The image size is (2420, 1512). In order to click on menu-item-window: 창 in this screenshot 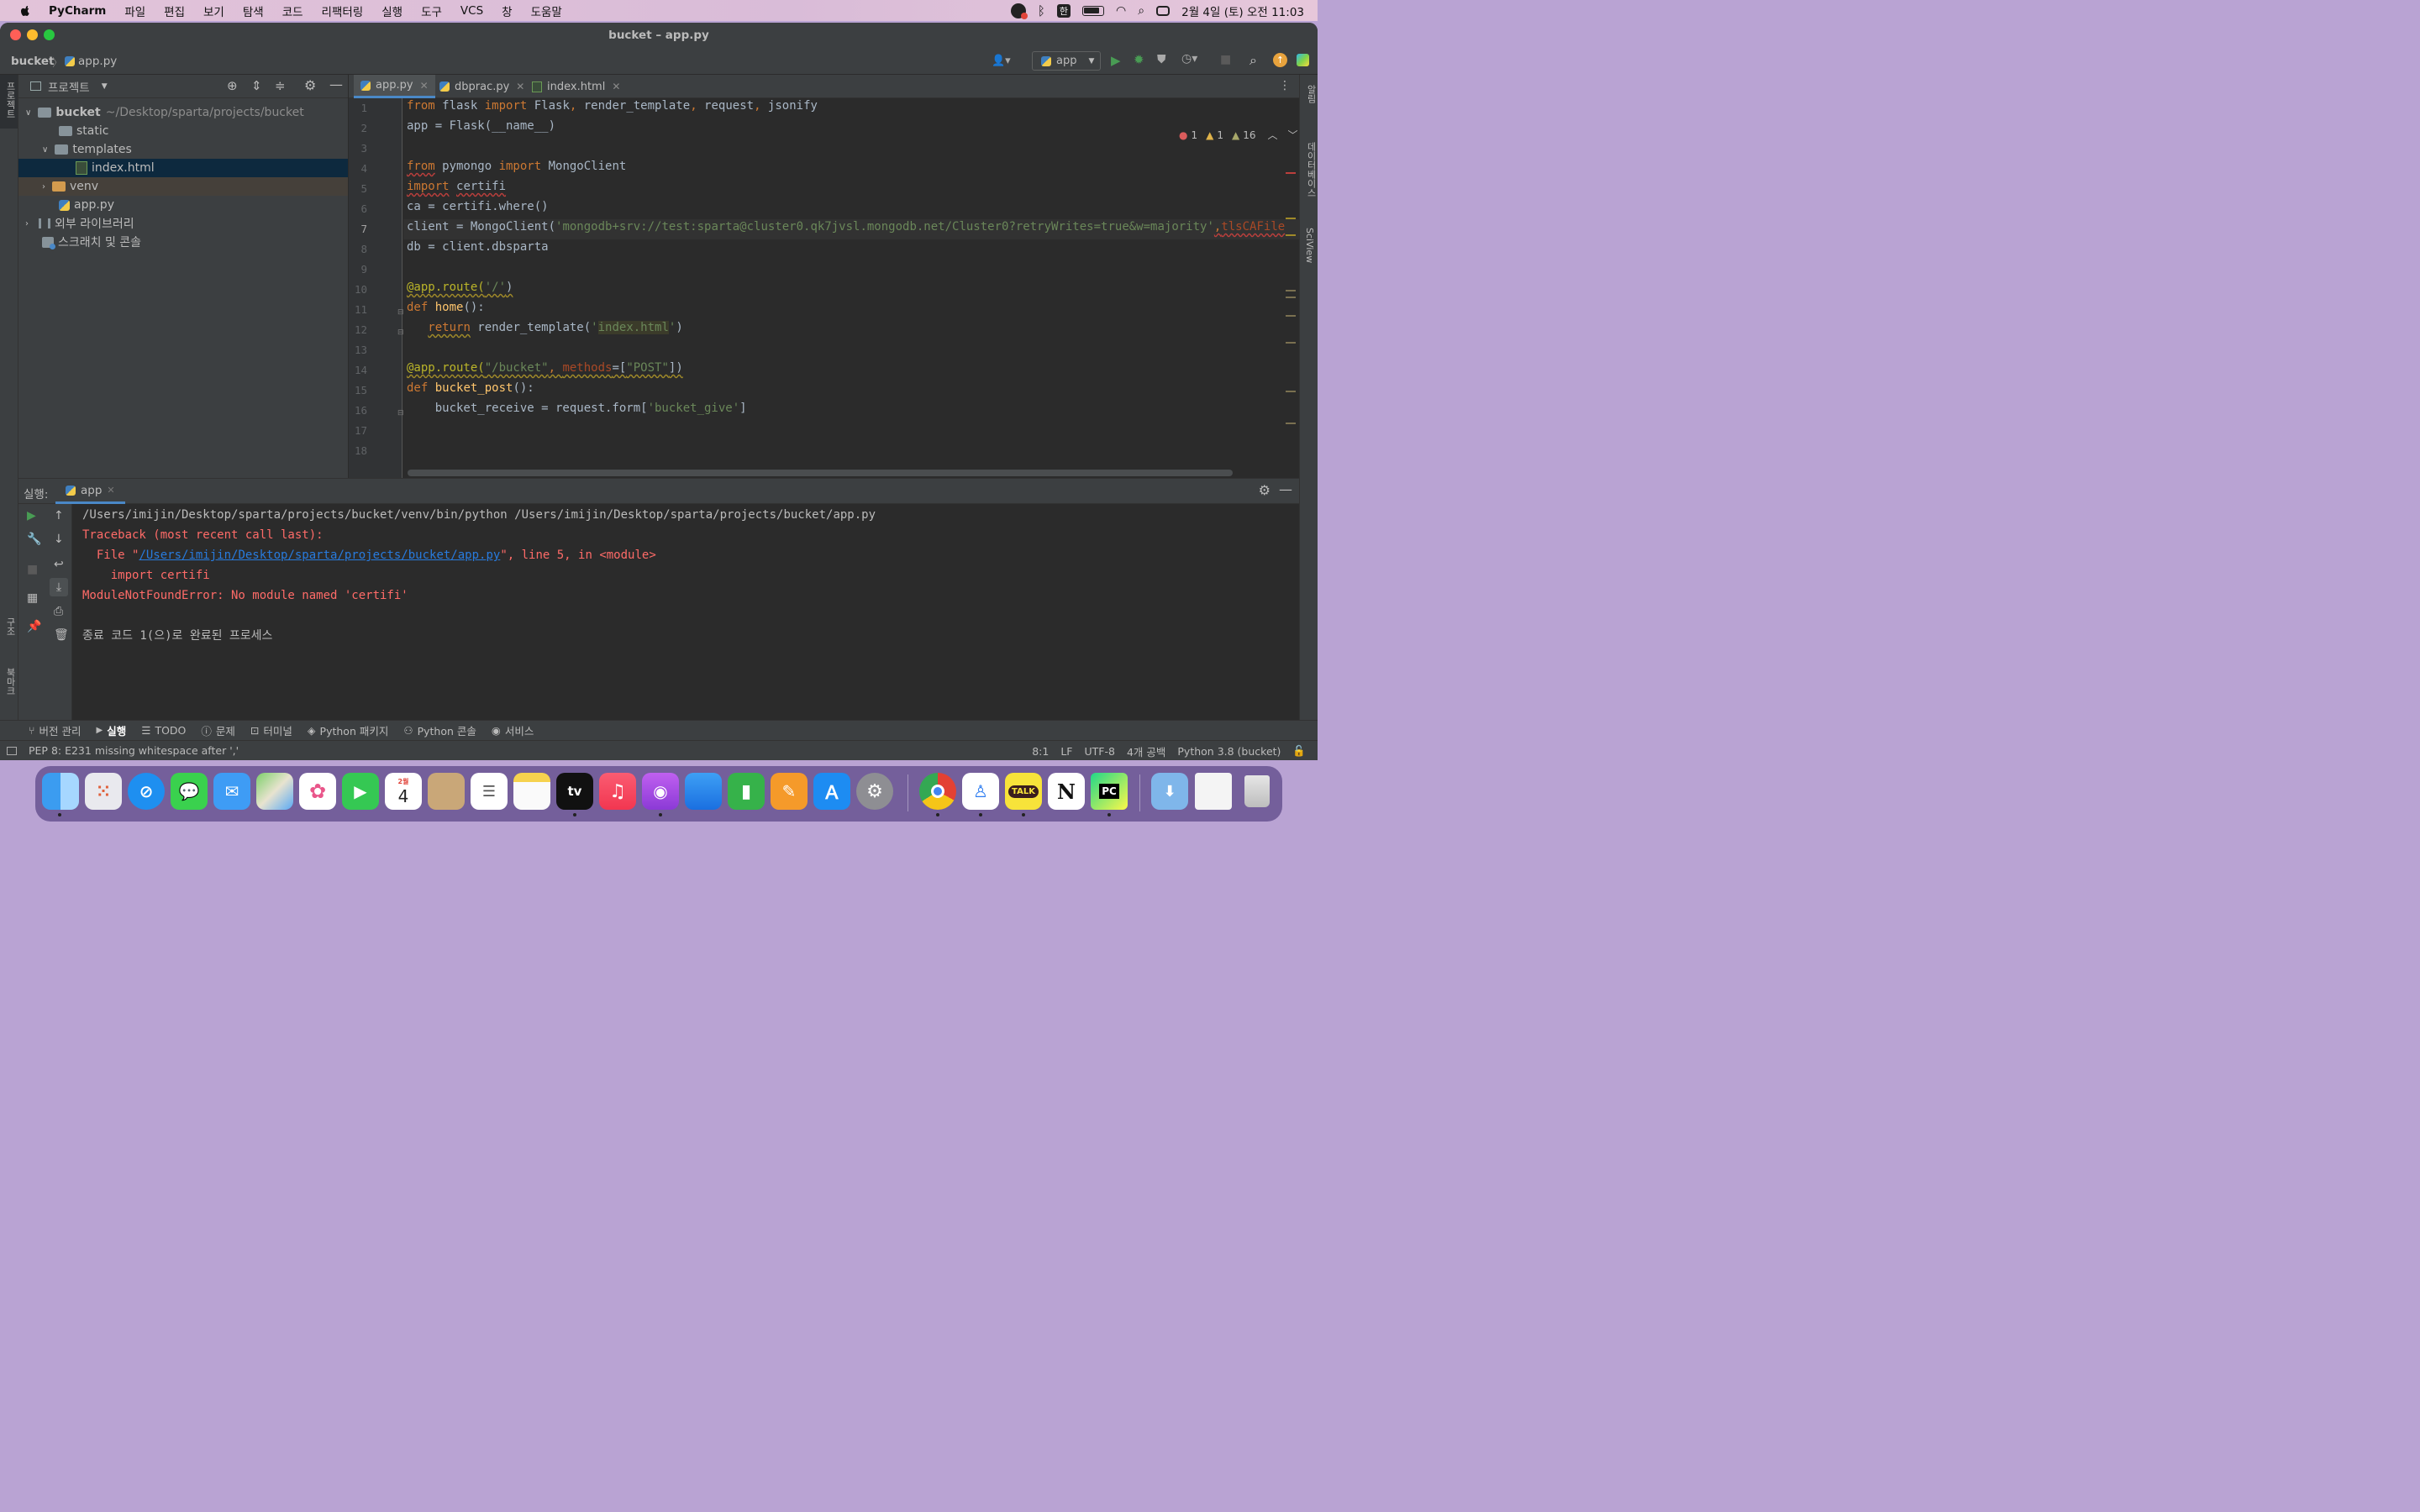, I will do `click(507, 11)`.